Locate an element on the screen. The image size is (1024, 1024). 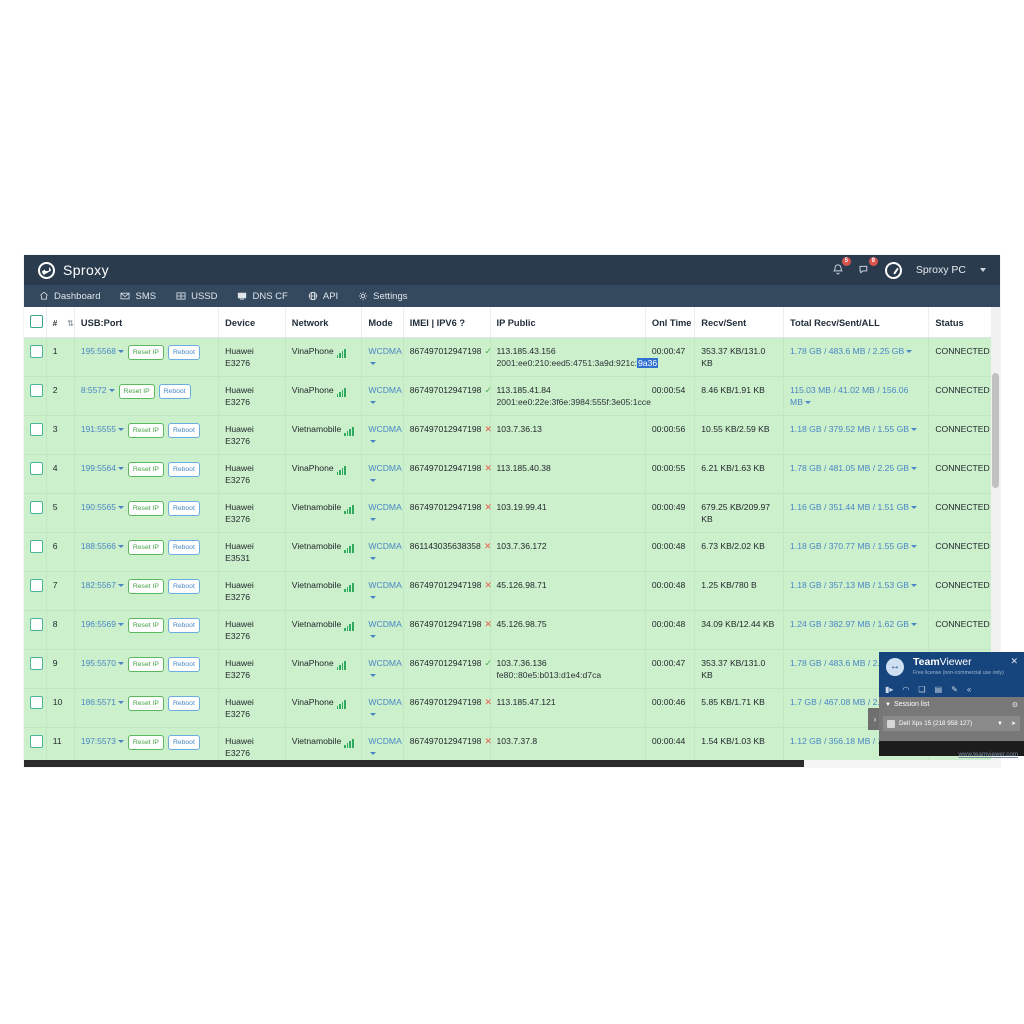
row-total: 1.18 GB / 357.13 MB / 1.53 GB is located at coordinates (856, 591).